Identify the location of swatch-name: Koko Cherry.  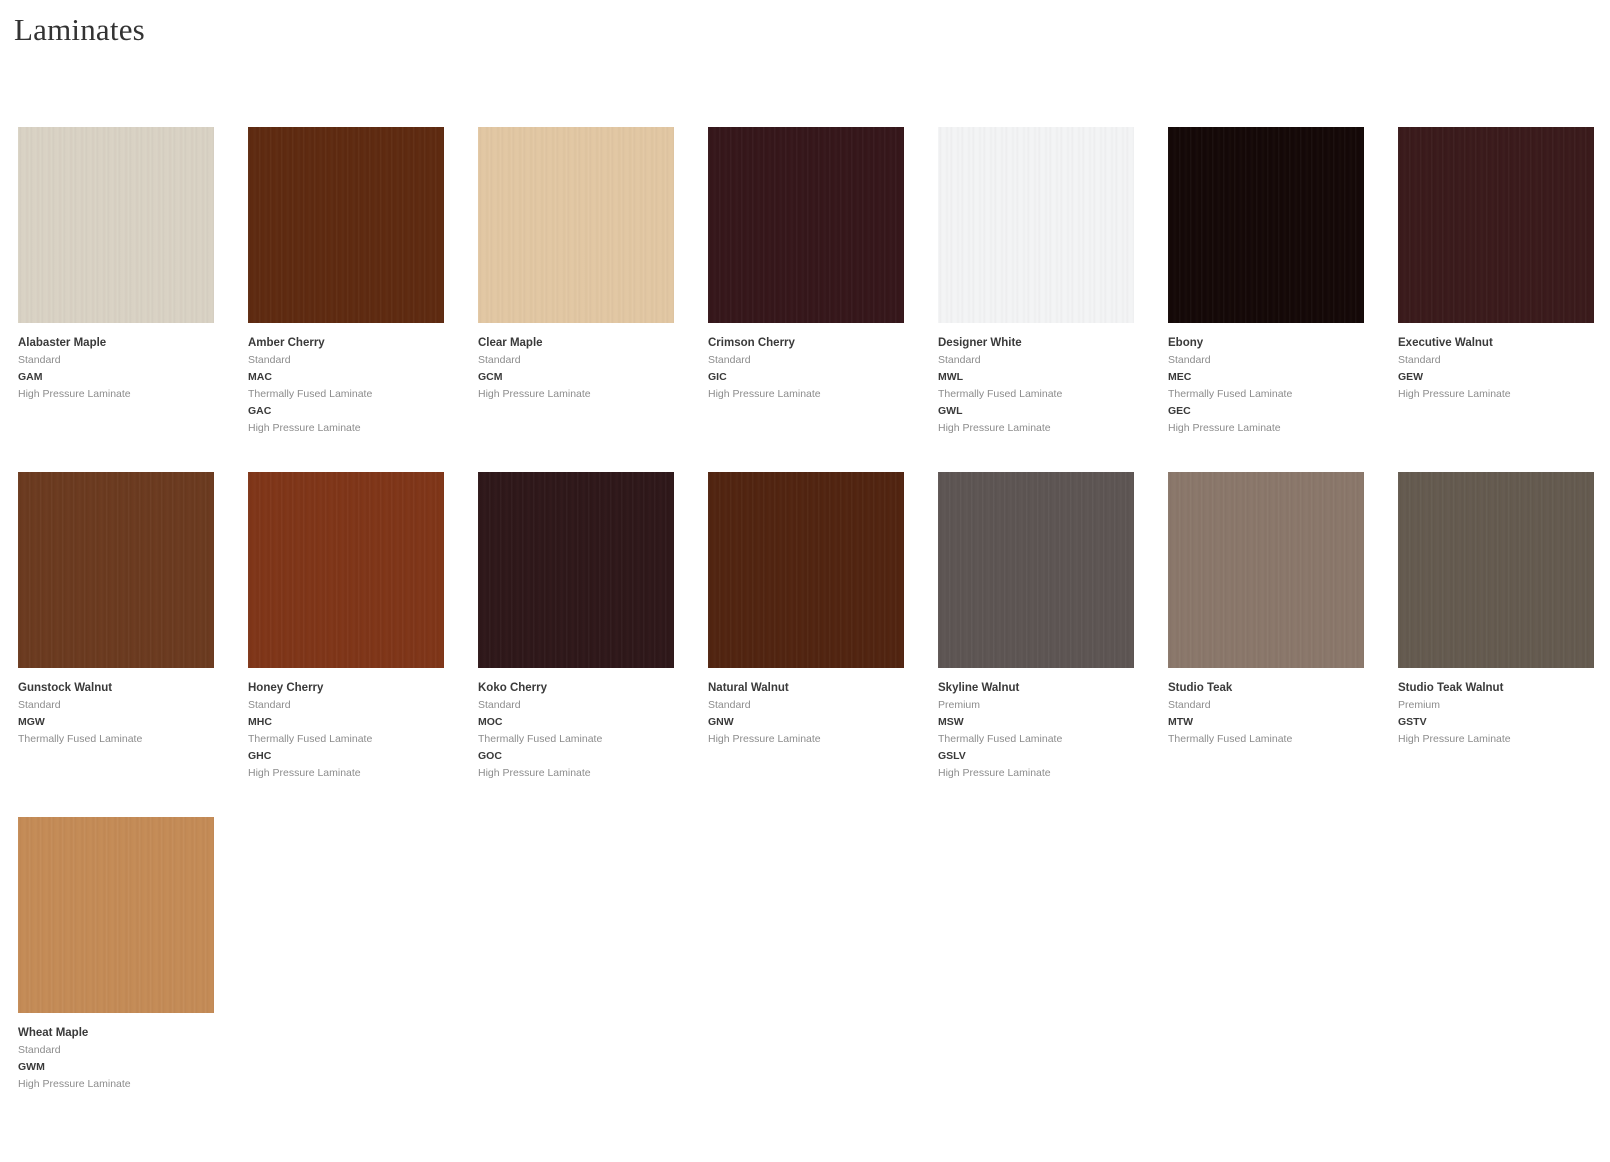
(513, 688).